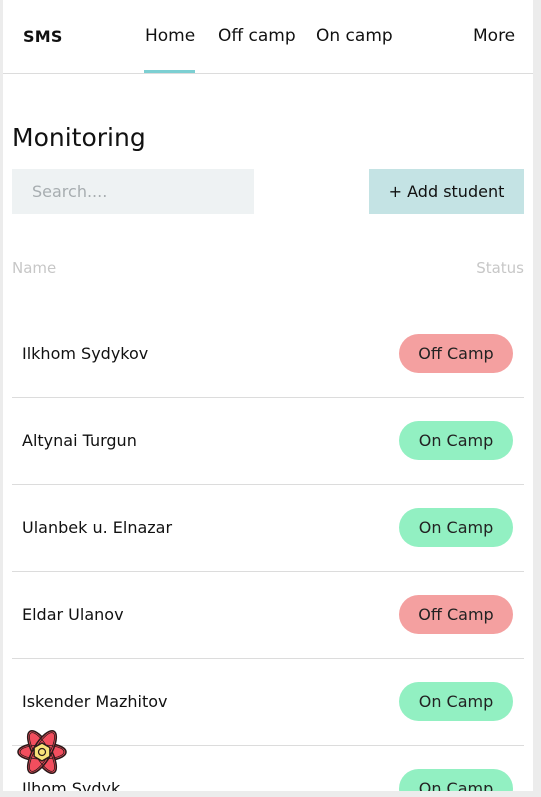  I want to click on search-input, so click(133, 191).